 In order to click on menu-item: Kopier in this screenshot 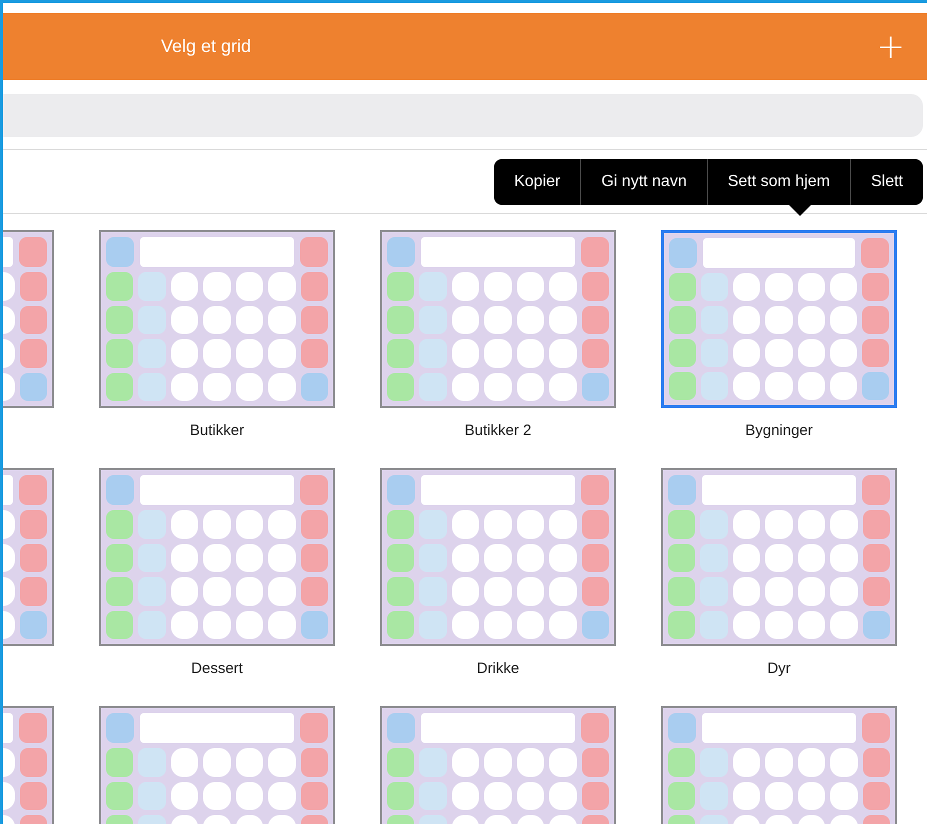, I will do `click(537, 182)`.